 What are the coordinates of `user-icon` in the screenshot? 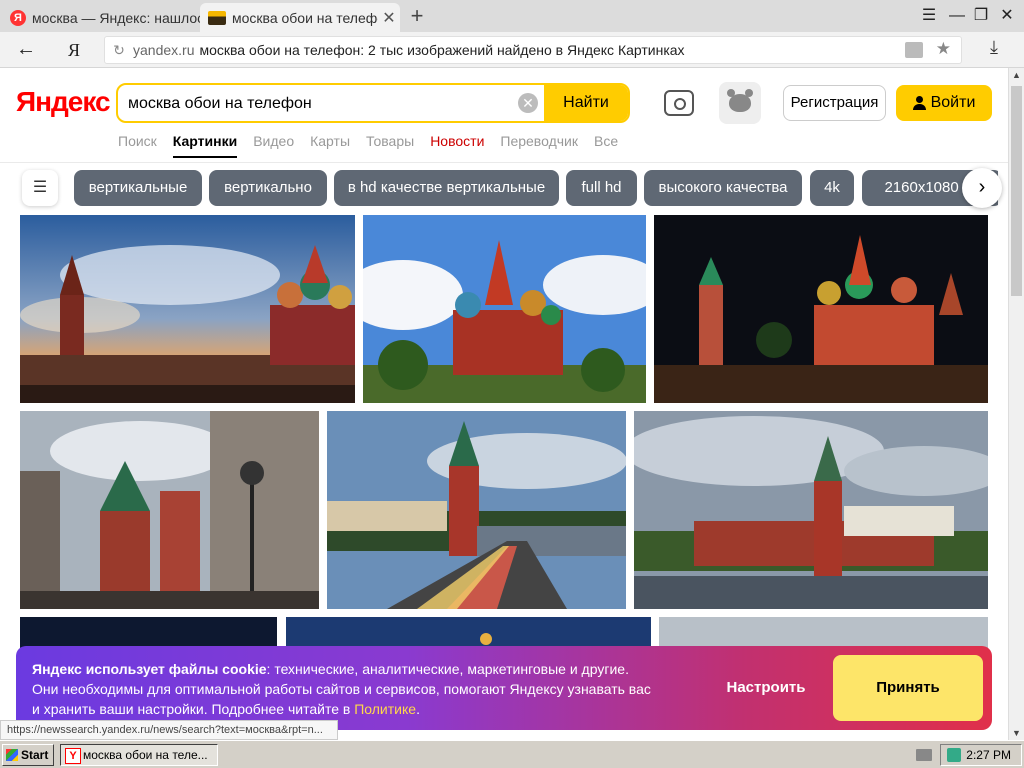 It's located at (919, 103).